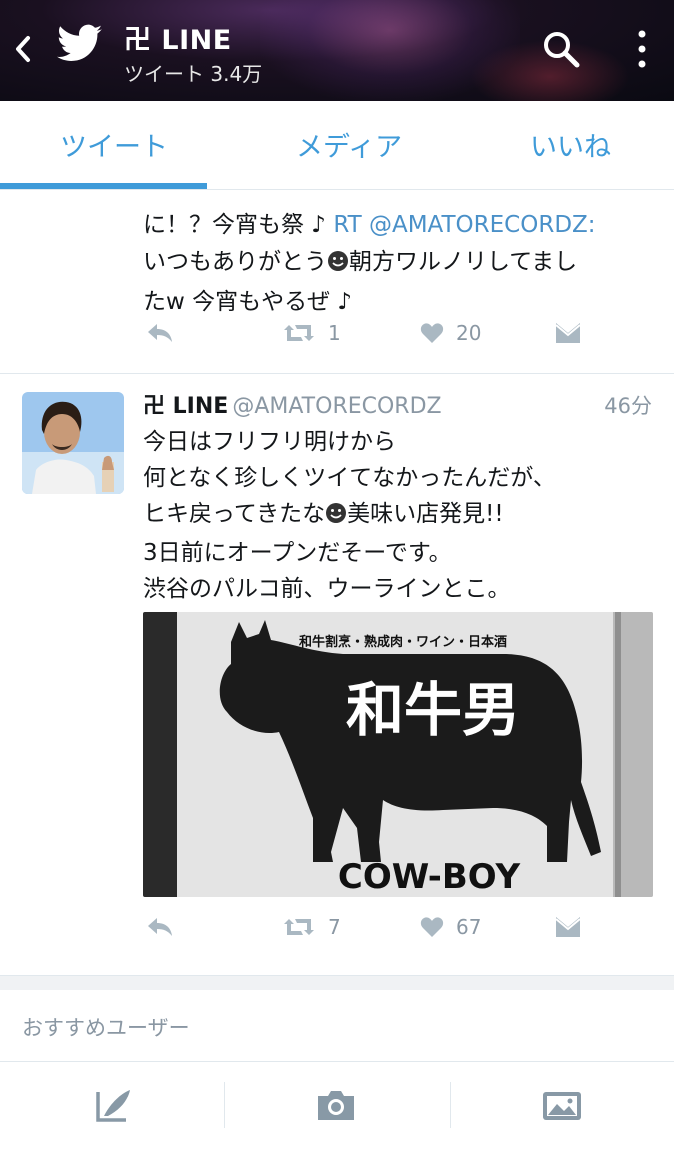 This screenshot has width=674, height=1151. I want to click on tweet-text-line: 今日はフリフリ明けから, so click(269, 442).